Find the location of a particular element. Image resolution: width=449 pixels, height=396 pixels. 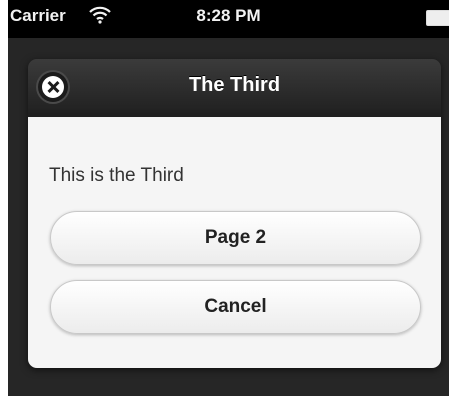

status-bar: Carrier 8:28 PM is located at coordinates (228, 19).